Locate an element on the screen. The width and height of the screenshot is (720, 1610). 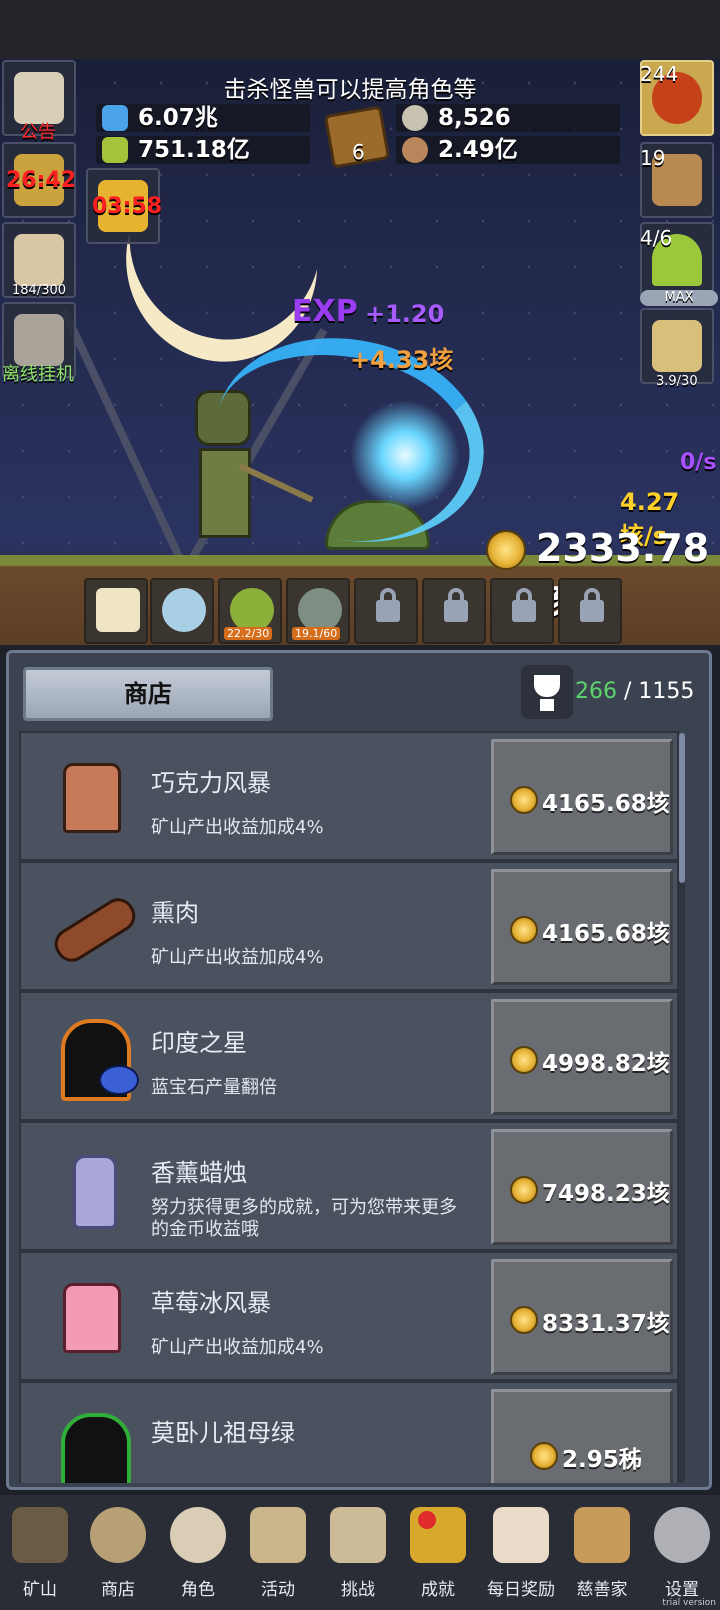
item-price: 4998.82垓 is located at coordinates (606, 1064).